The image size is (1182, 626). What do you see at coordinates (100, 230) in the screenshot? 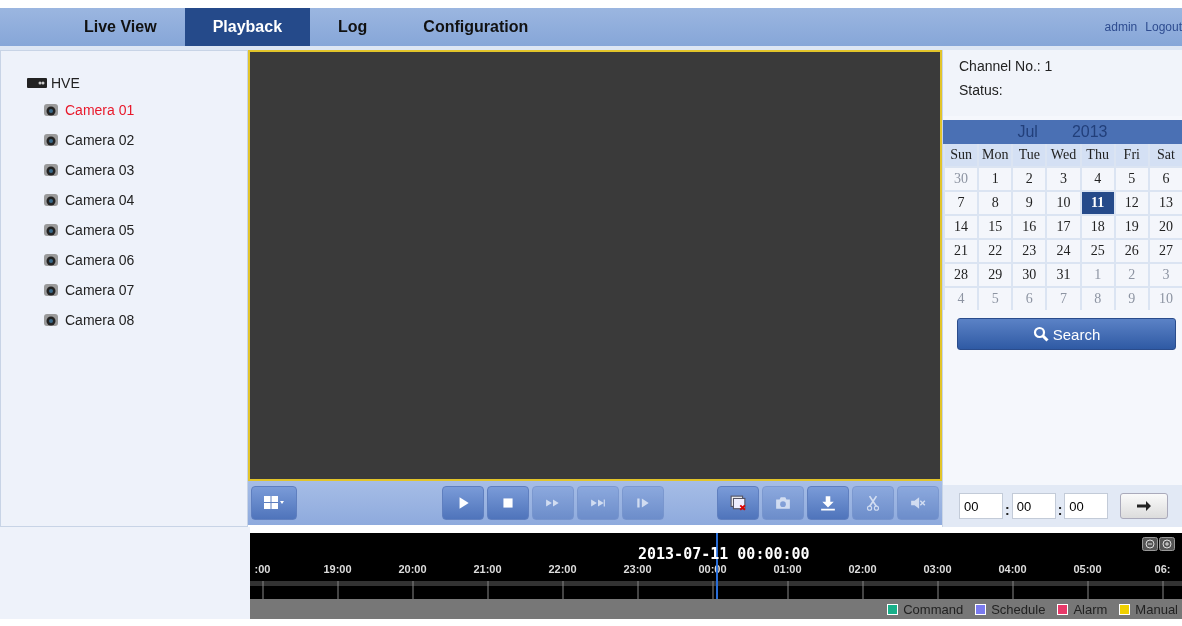
I see `camera-item: Camera 05` at bounding box center [100, 230].